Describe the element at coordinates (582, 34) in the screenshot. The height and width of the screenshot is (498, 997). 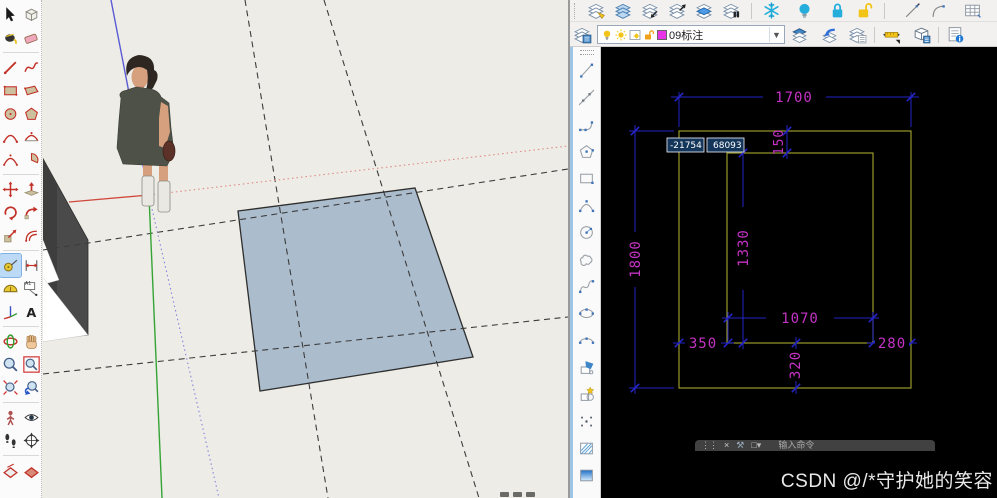
I see `layer-properties-icon` at that location.